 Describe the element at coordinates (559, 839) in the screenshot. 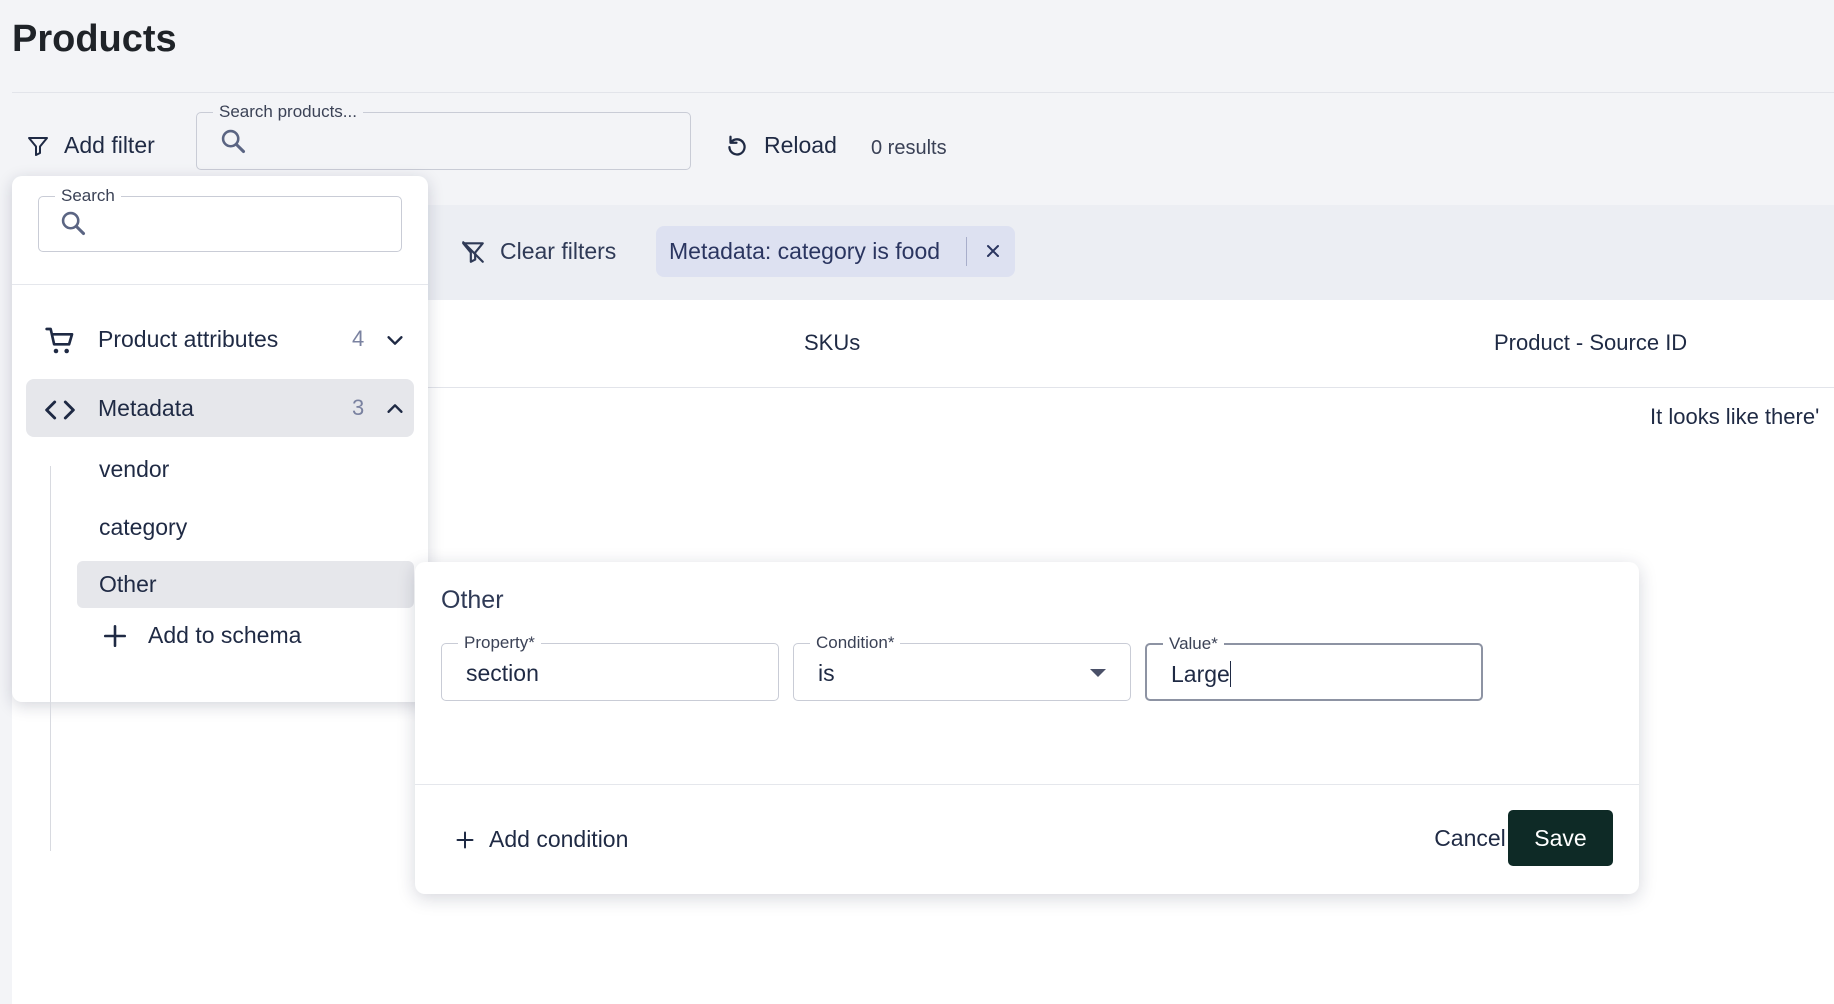

I see `add-condition-label: Add condition` at that location.